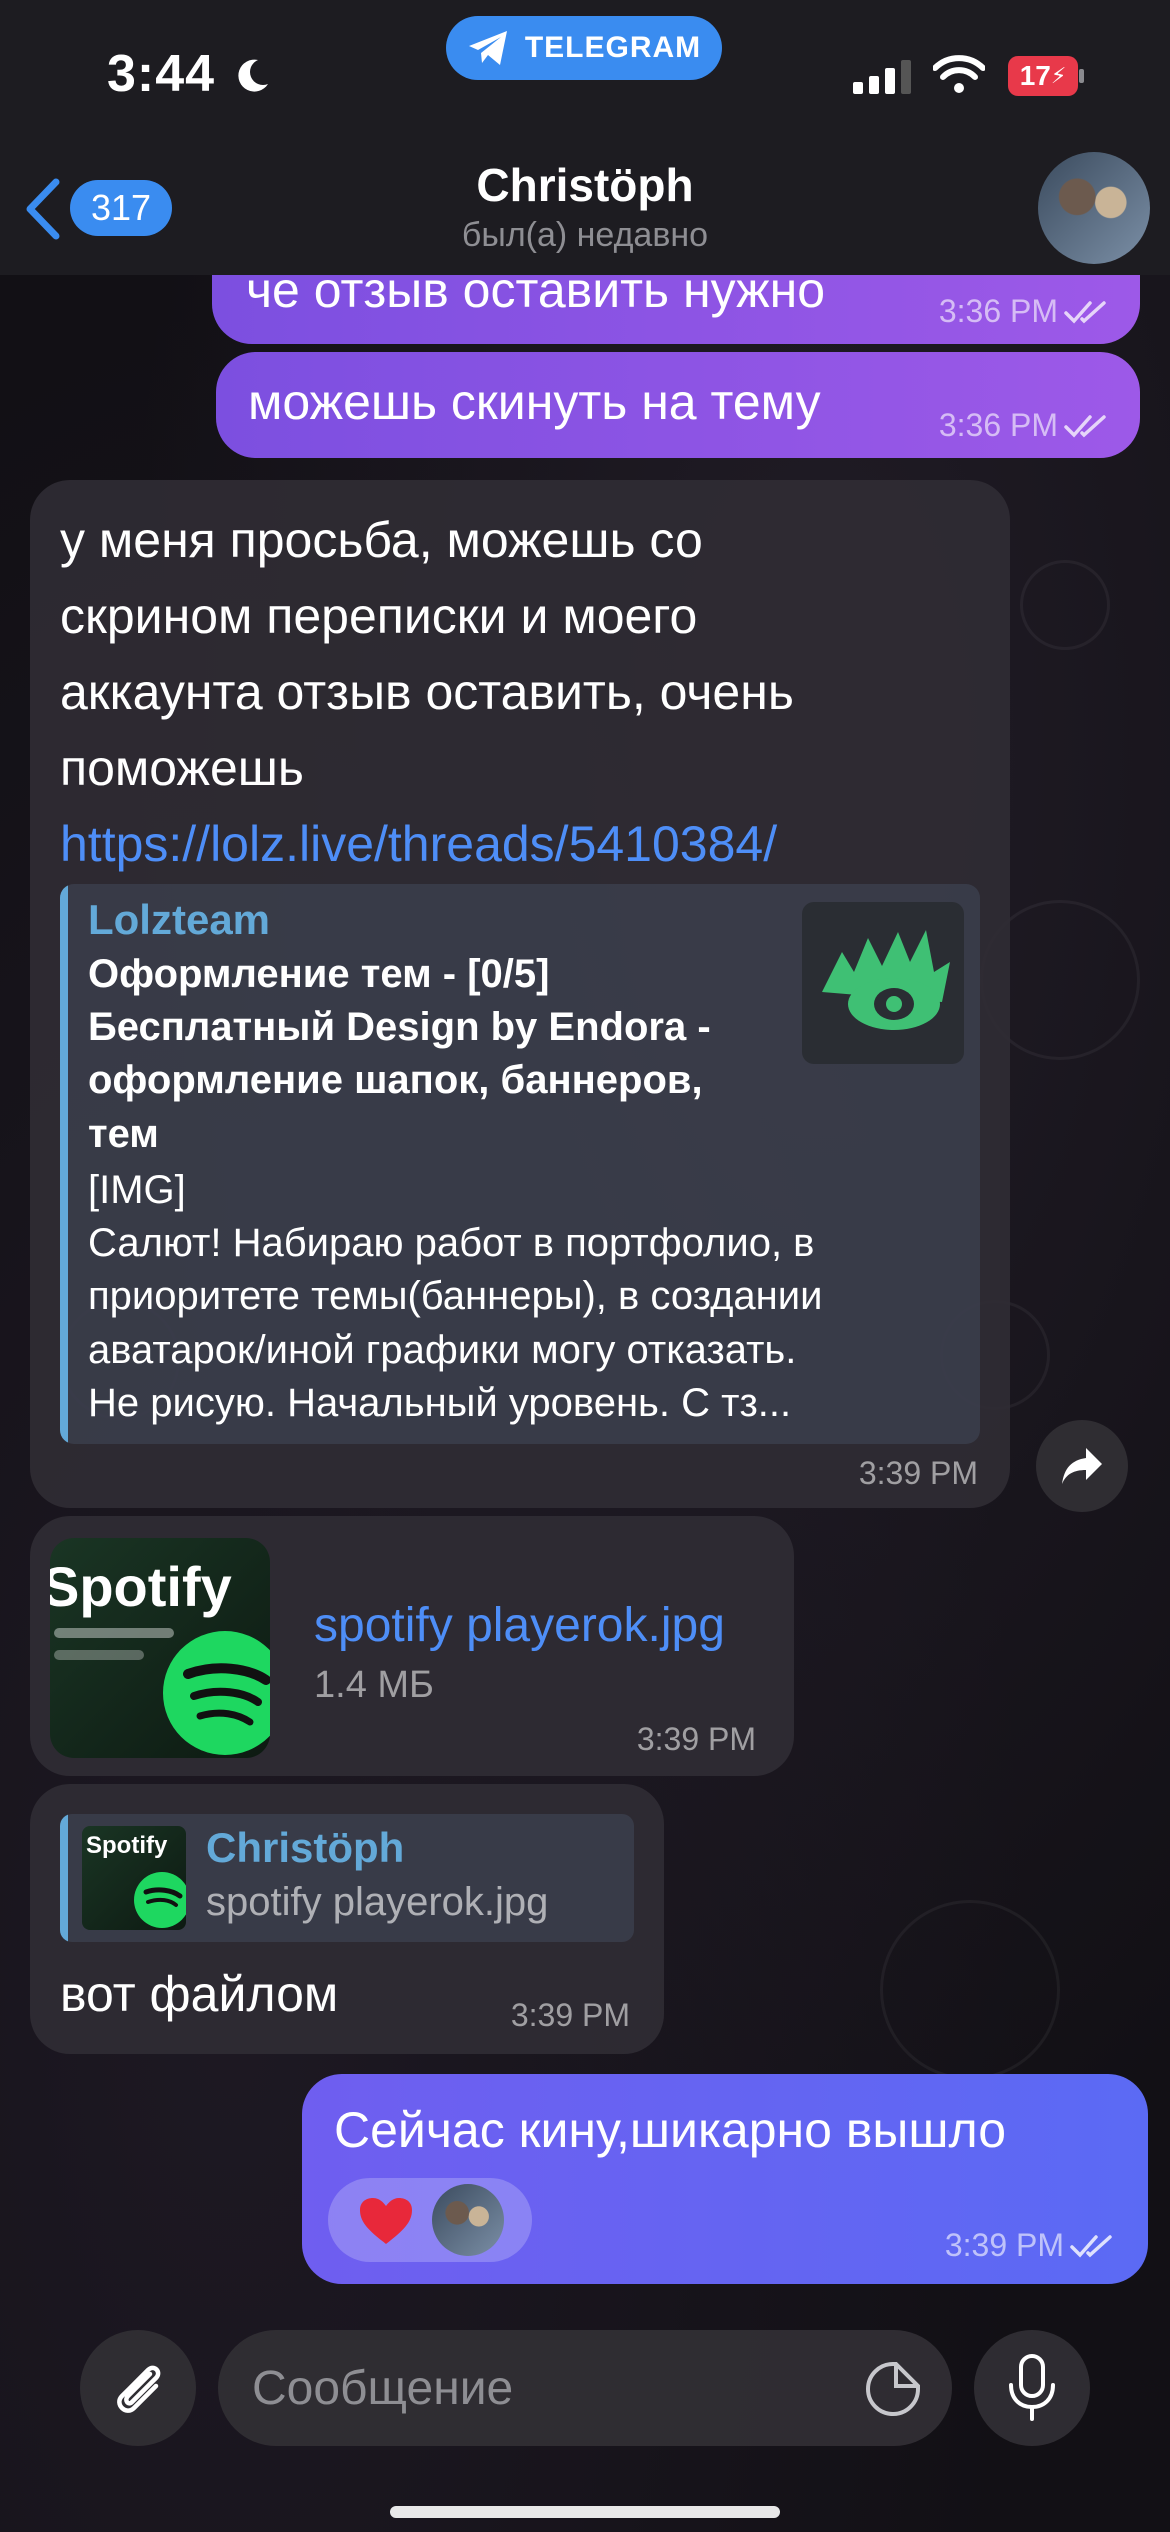 This screenshot has height=2532, width=1170. I want to click on message-link: https://lolz.live/threads/5410384/, so click(525, 844).